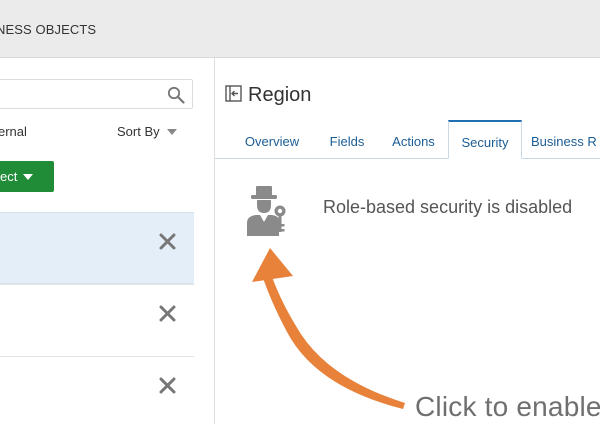 This screenshot has width=600, height=428. I want to click on search-icon, so click(176, 95).